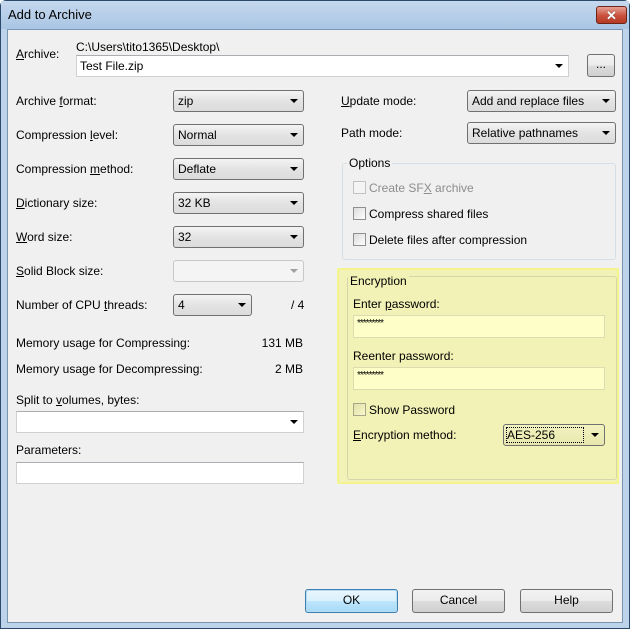  Describe the element at coordinates (412, 410) in the screenshot. I see `show-password-label: Show Password` at that location.